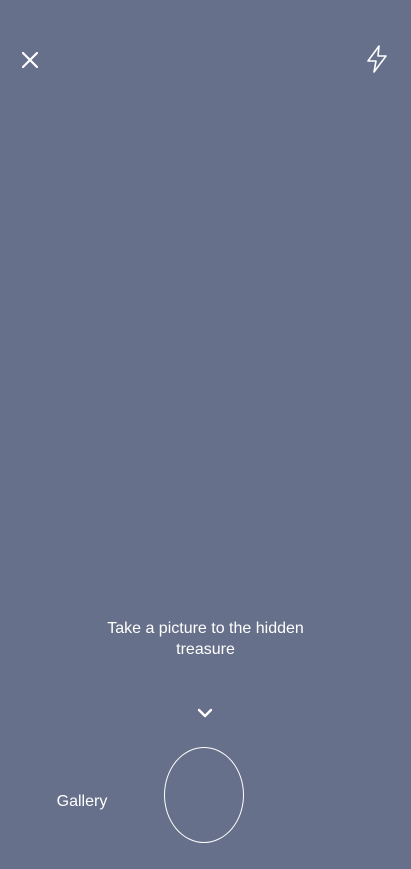 The height and width of the screenshot is (869, 411). I want to click on flash-toggle-button, so click(377, 59).